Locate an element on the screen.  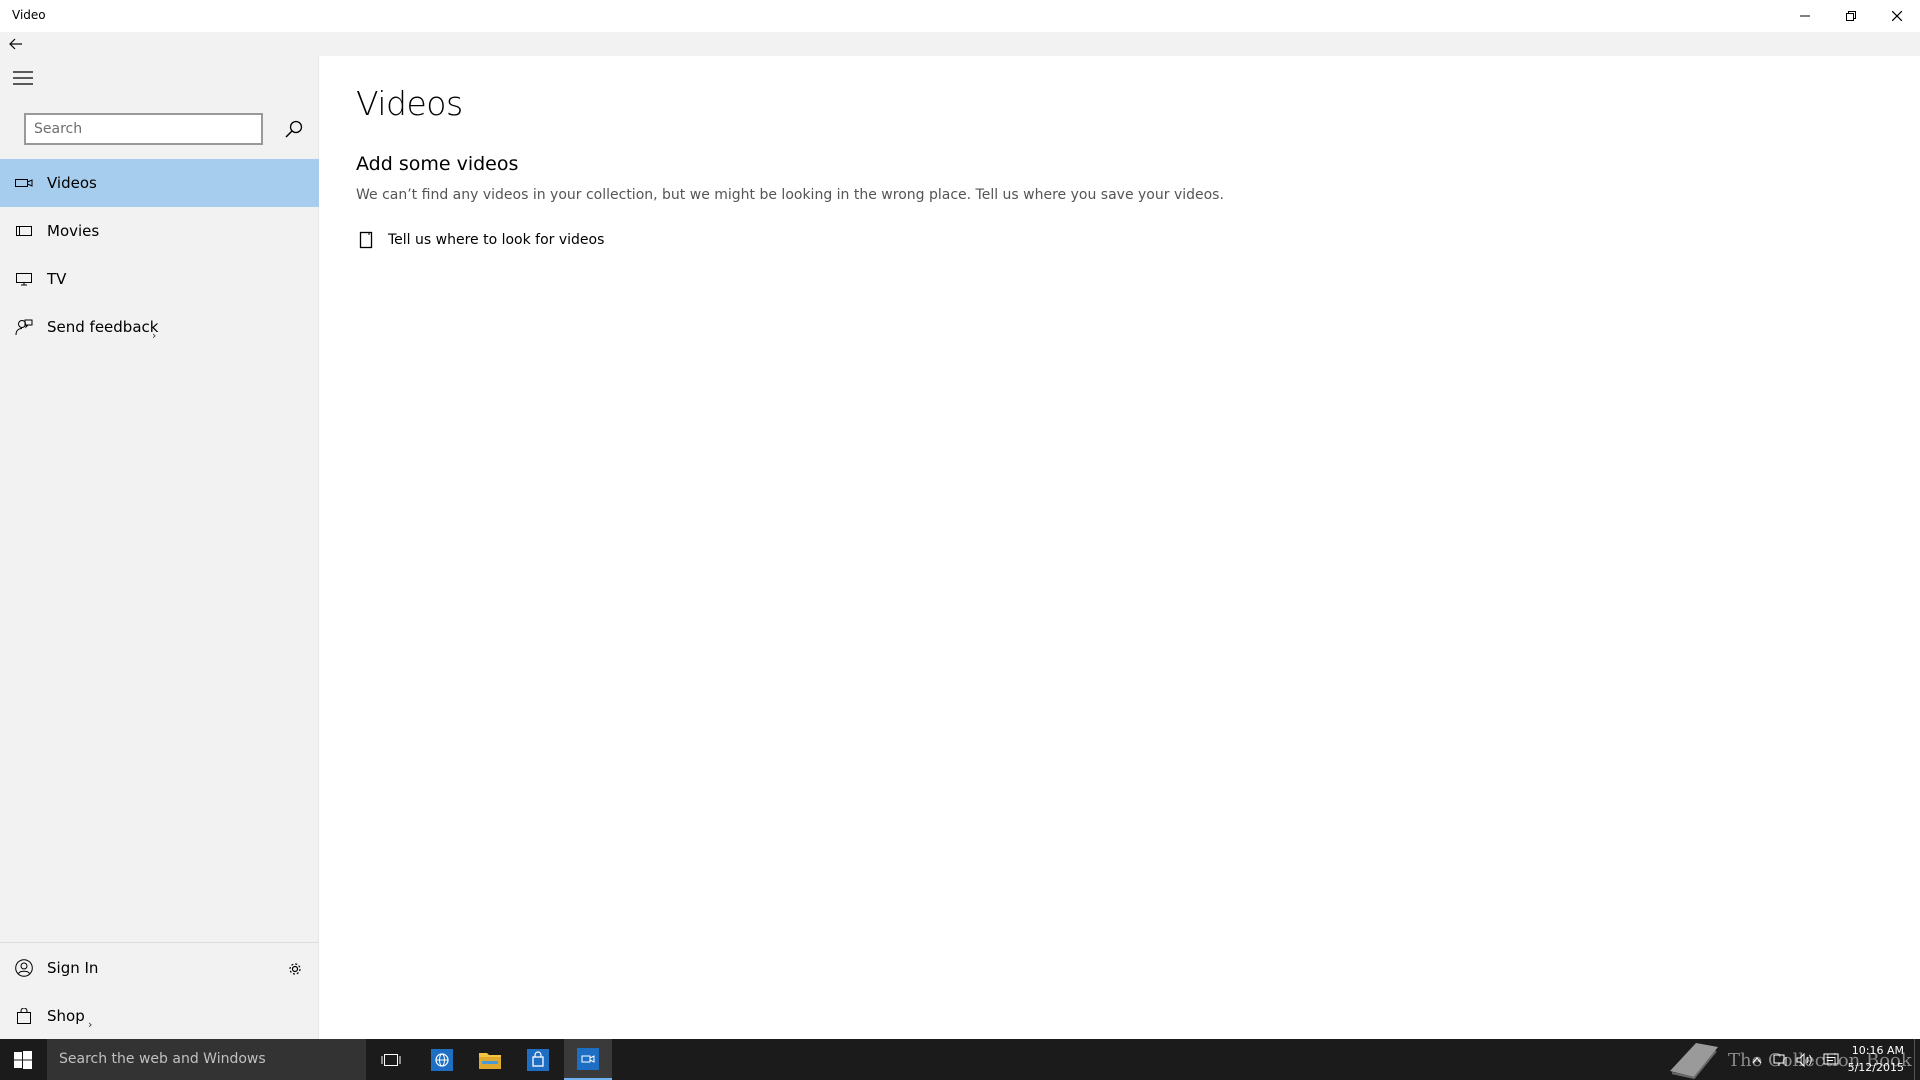
video-app-icon is located at coordinates (588, 1058).